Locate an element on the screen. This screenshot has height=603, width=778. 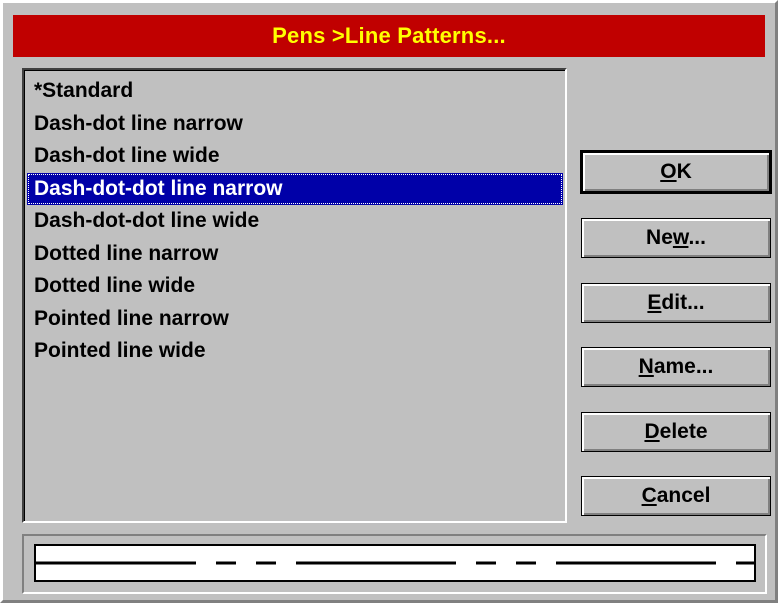
pattern-preview-frame is located at coordinates (394, 564).